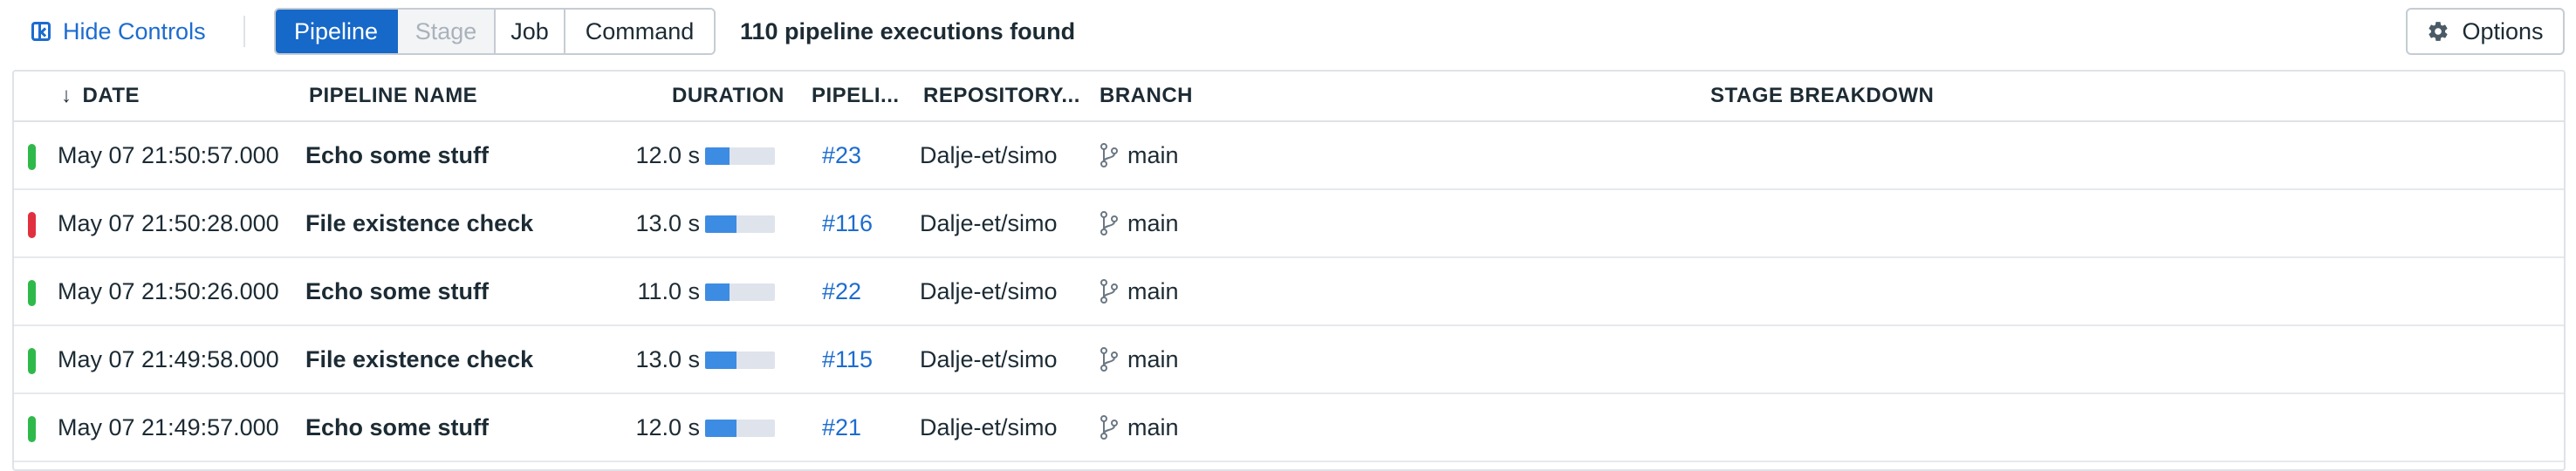 Image resolution: width=2576 pixels, height=471 pixels. What do you see at coordinates (847, 223) in the screenshot?
I see `row-pipeline-number-link: #116` at bounding box center [847, 223].